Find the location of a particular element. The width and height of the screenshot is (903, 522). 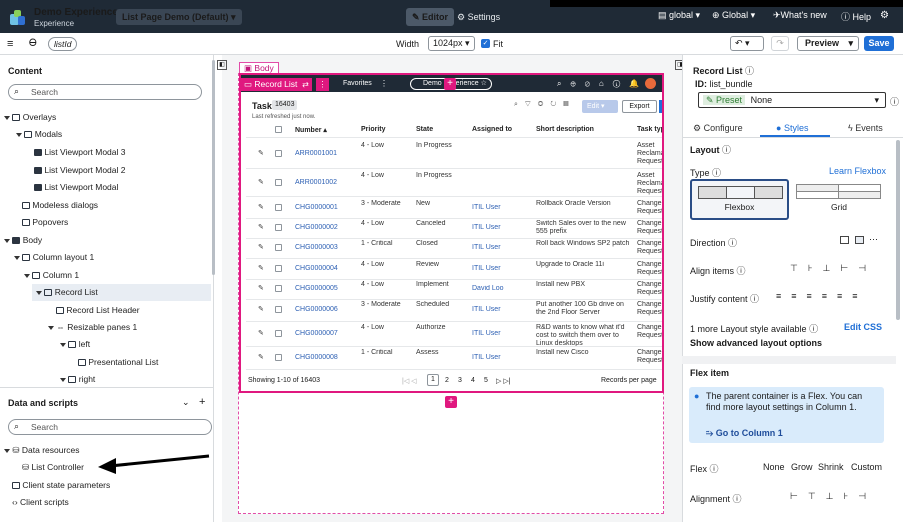

cell-number: ARR0001001 is located at coordinates (325, 154).